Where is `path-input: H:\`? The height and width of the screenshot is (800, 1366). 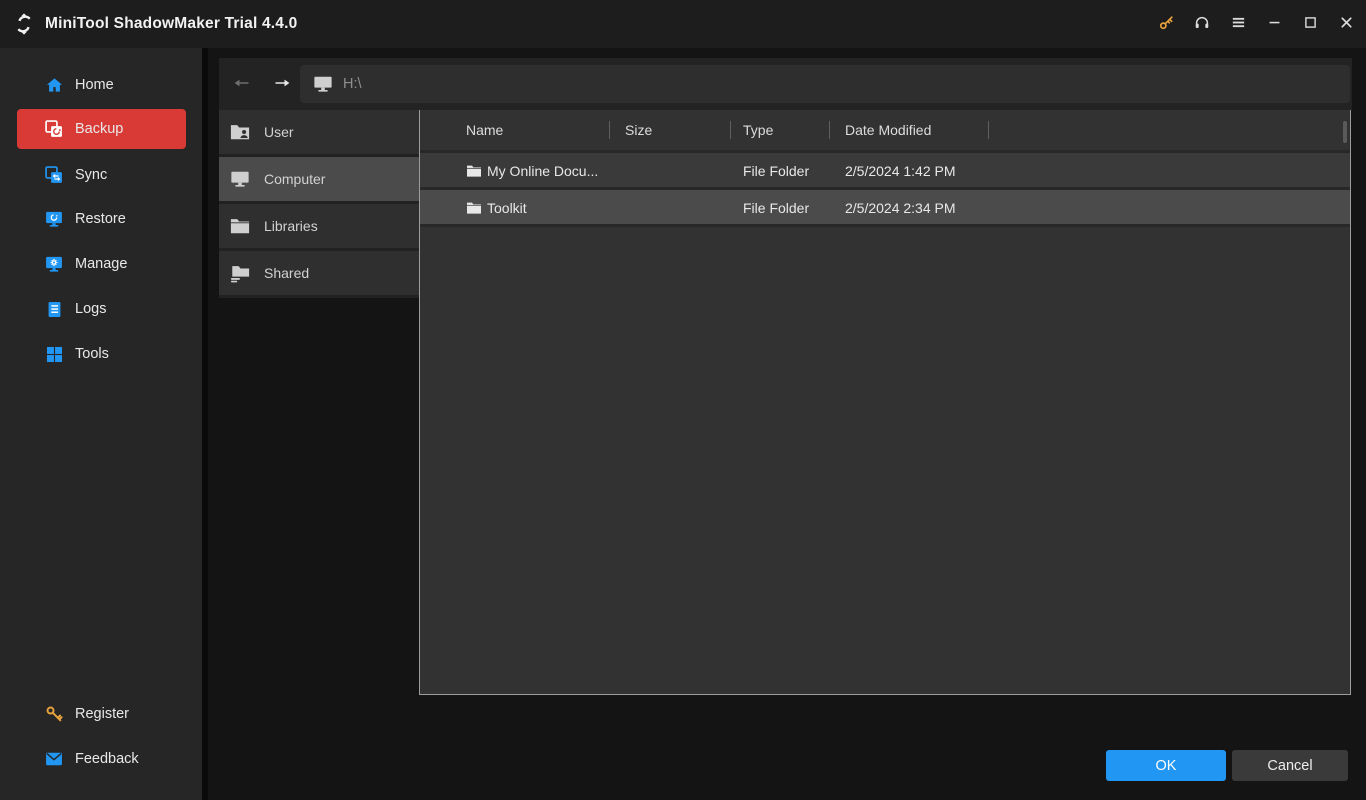
path-input: H:\ is located at coordinates (825, 84).